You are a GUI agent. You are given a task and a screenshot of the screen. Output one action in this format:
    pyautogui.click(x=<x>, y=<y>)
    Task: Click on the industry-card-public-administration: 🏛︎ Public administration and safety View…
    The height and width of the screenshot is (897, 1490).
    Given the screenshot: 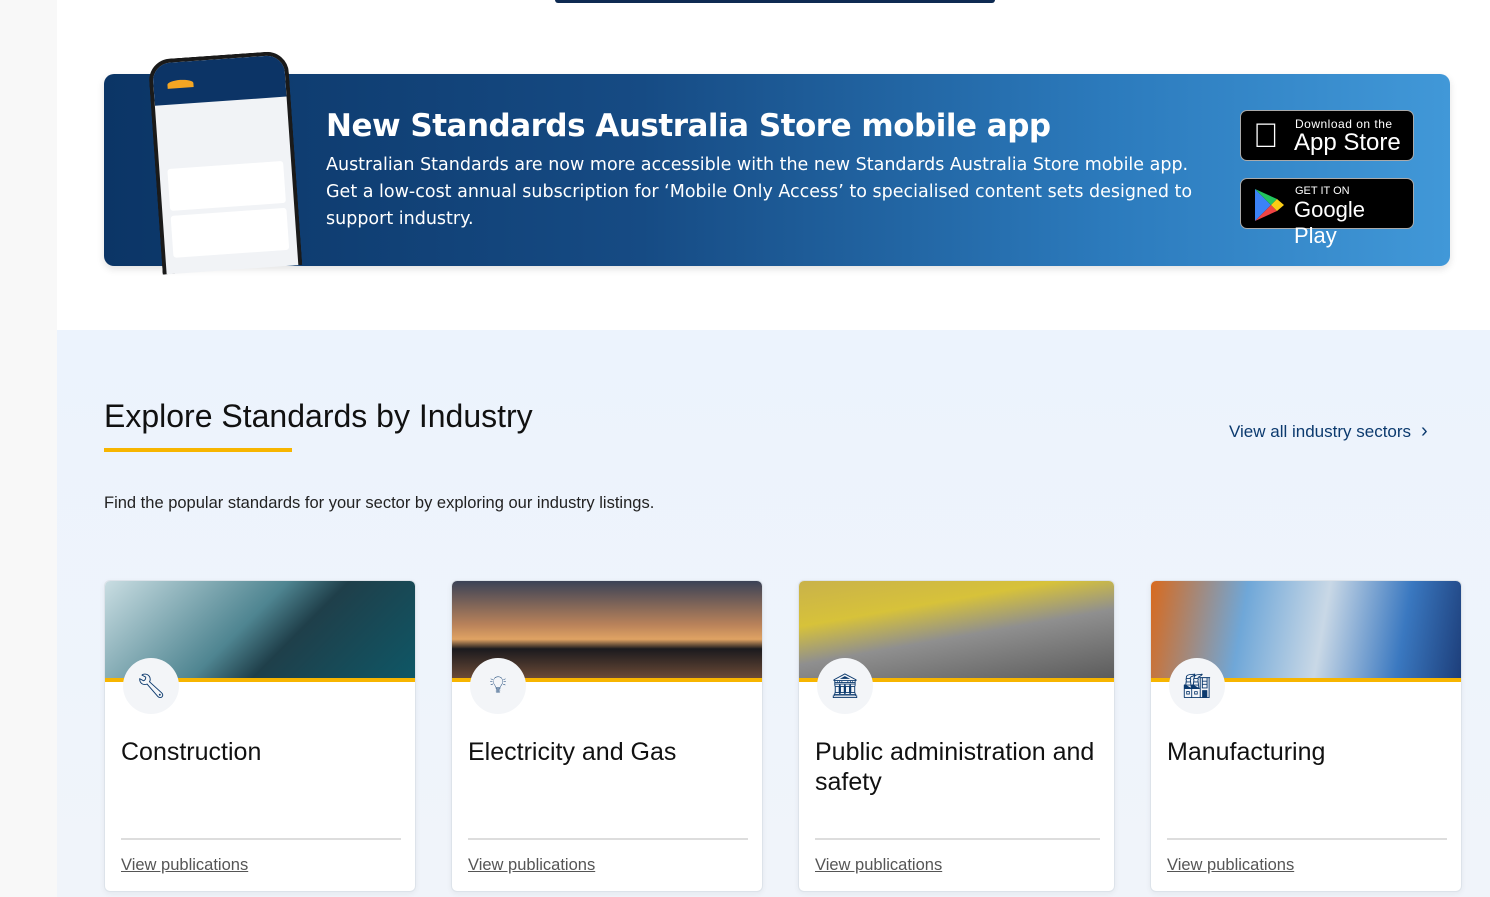 What is the action you would take?
    pyautogui.click(x=956, y=736)
    